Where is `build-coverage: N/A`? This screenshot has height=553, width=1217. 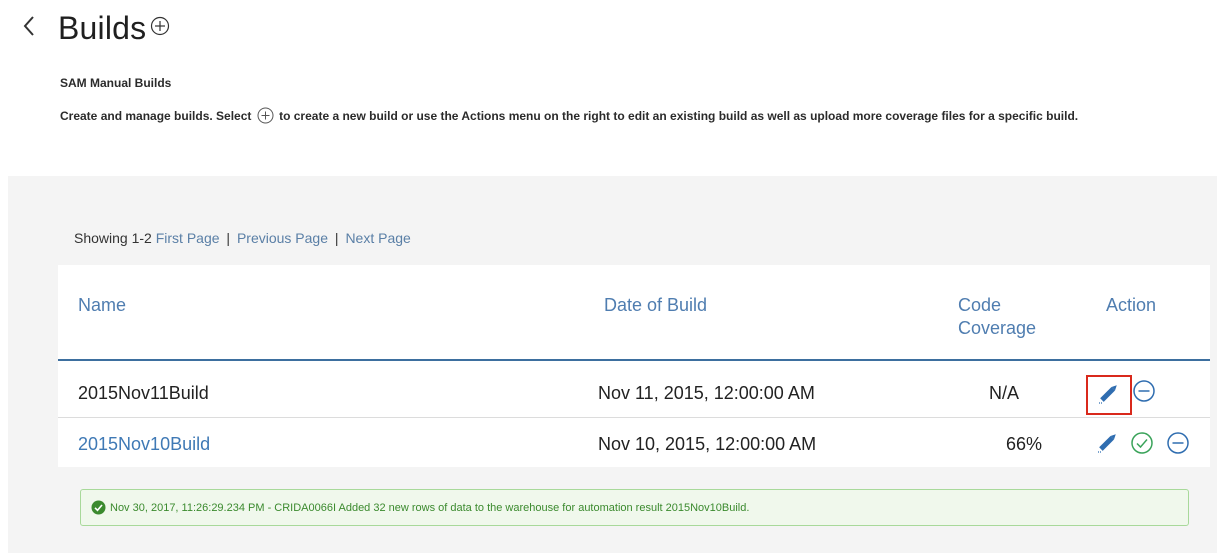
build-coverage: N/A is located at coordinates (1004, 393).